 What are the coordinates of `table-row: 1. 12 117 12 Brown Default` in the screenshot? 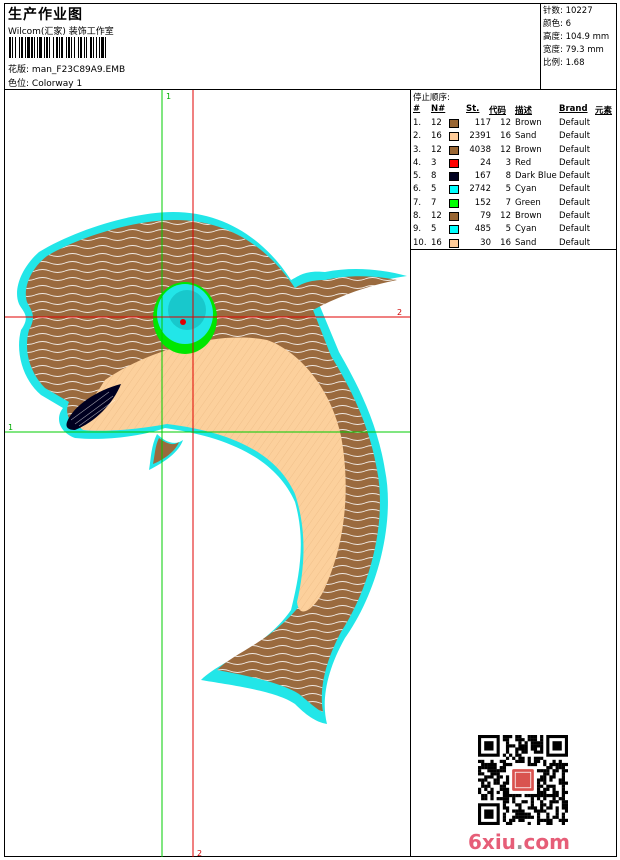 It's located at (514, 123).